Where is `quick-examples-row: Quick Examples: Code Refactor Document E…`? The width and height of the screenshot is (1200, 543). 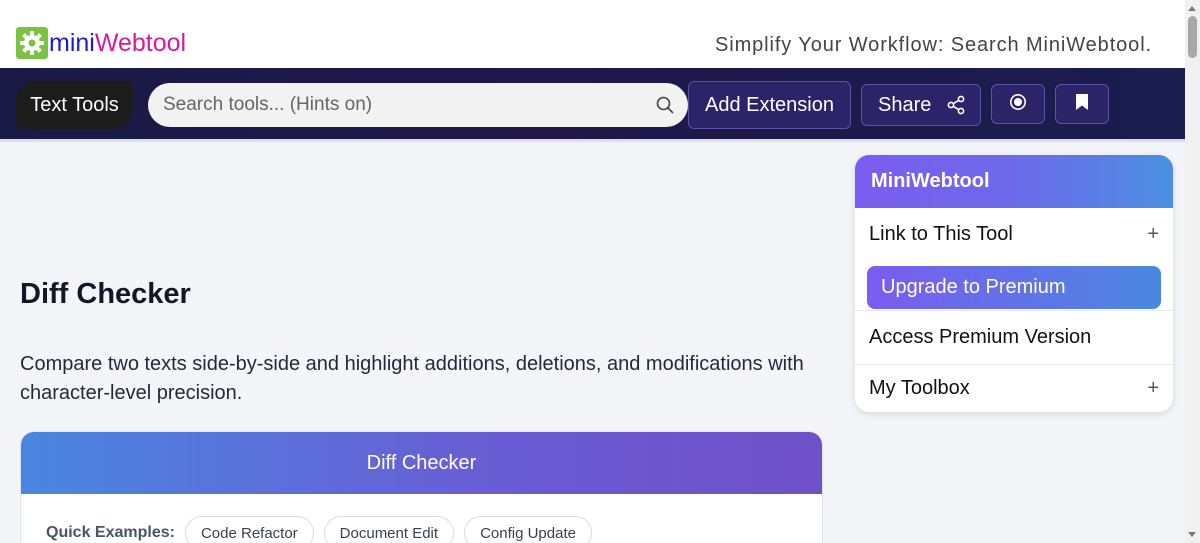 quick-examples-row: Quick Examples: Code Refactor Document E… is located at coordinates (324, 529).